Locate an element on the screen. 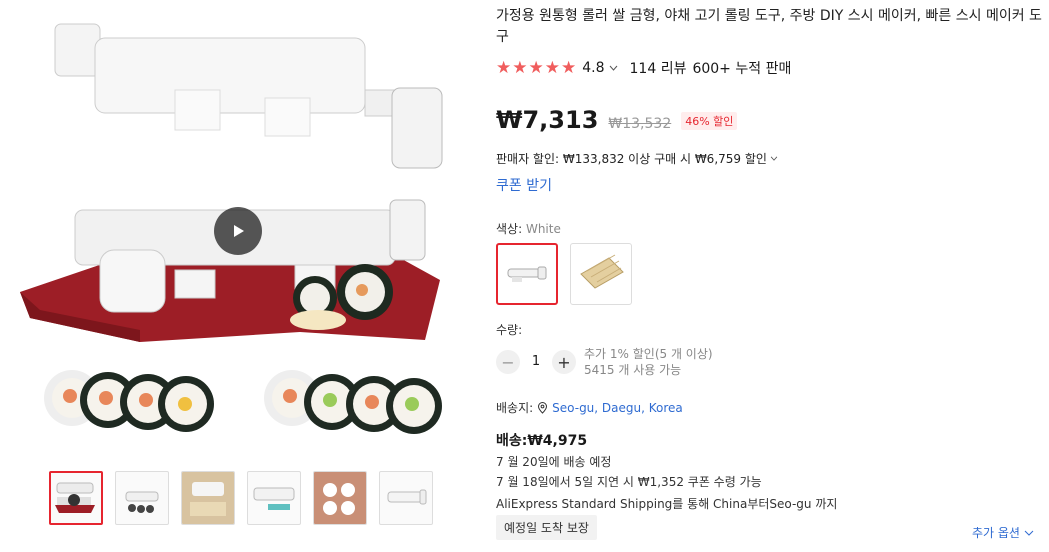 The width and height of the screenshot is (1049, 552). color-value: White is located at coordinates (543, 229).